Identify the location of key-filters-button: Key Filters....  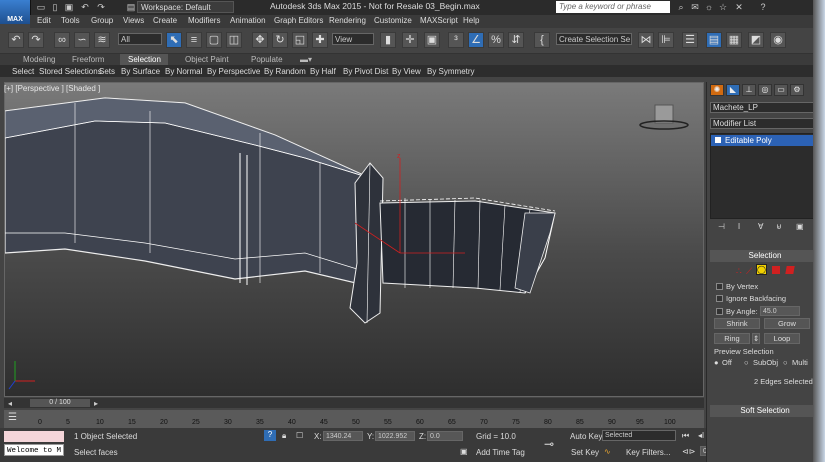
(648, 452).